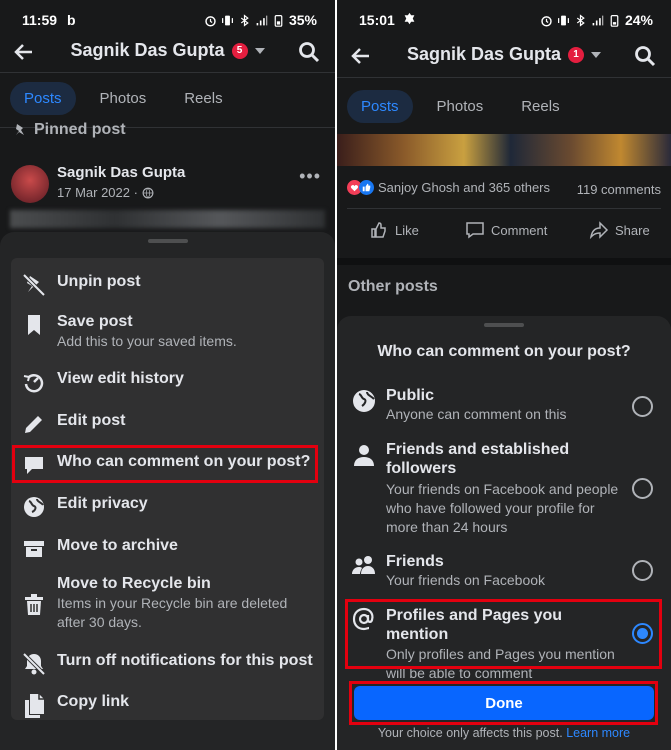  I want to click on radio-friends-and-followers, so click(642, 488).